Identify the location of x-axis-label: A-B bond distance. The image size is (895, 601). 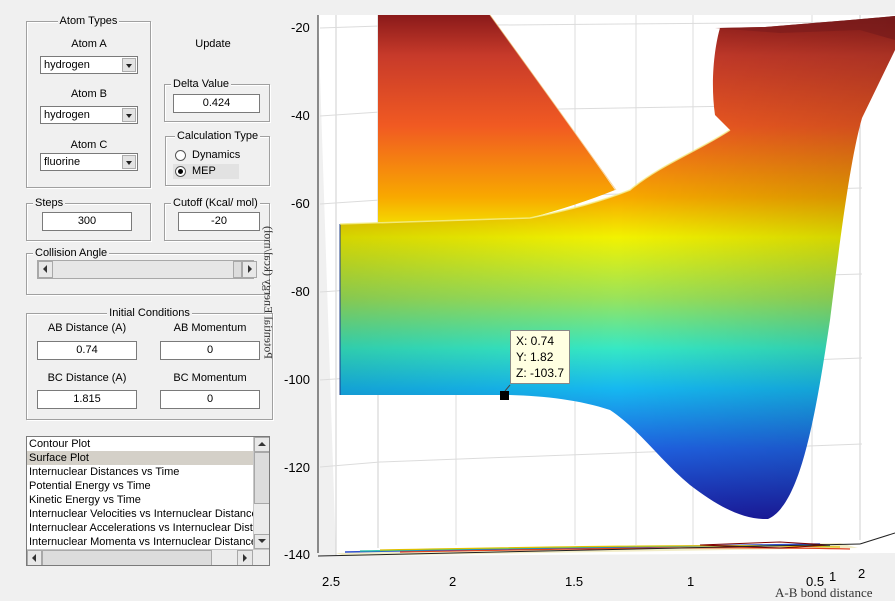
(824, 592).